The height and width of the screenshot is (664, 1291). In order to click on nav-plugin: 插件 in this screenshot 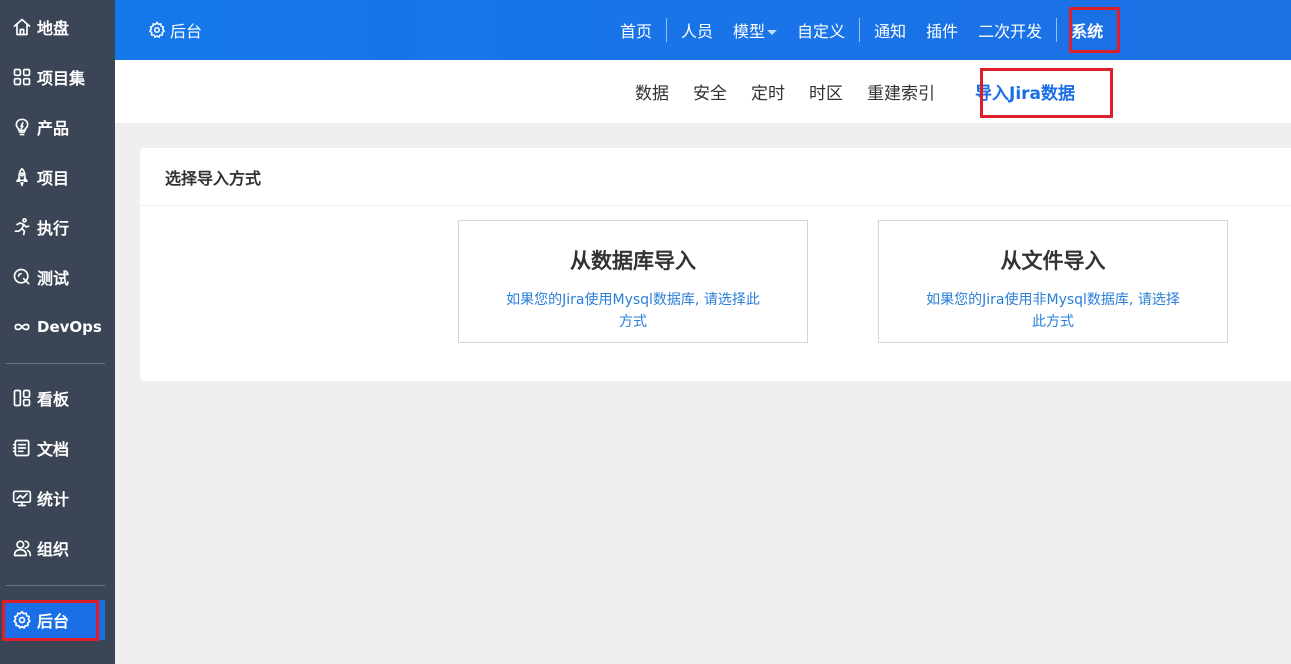, I will do `click(942, 30)`.